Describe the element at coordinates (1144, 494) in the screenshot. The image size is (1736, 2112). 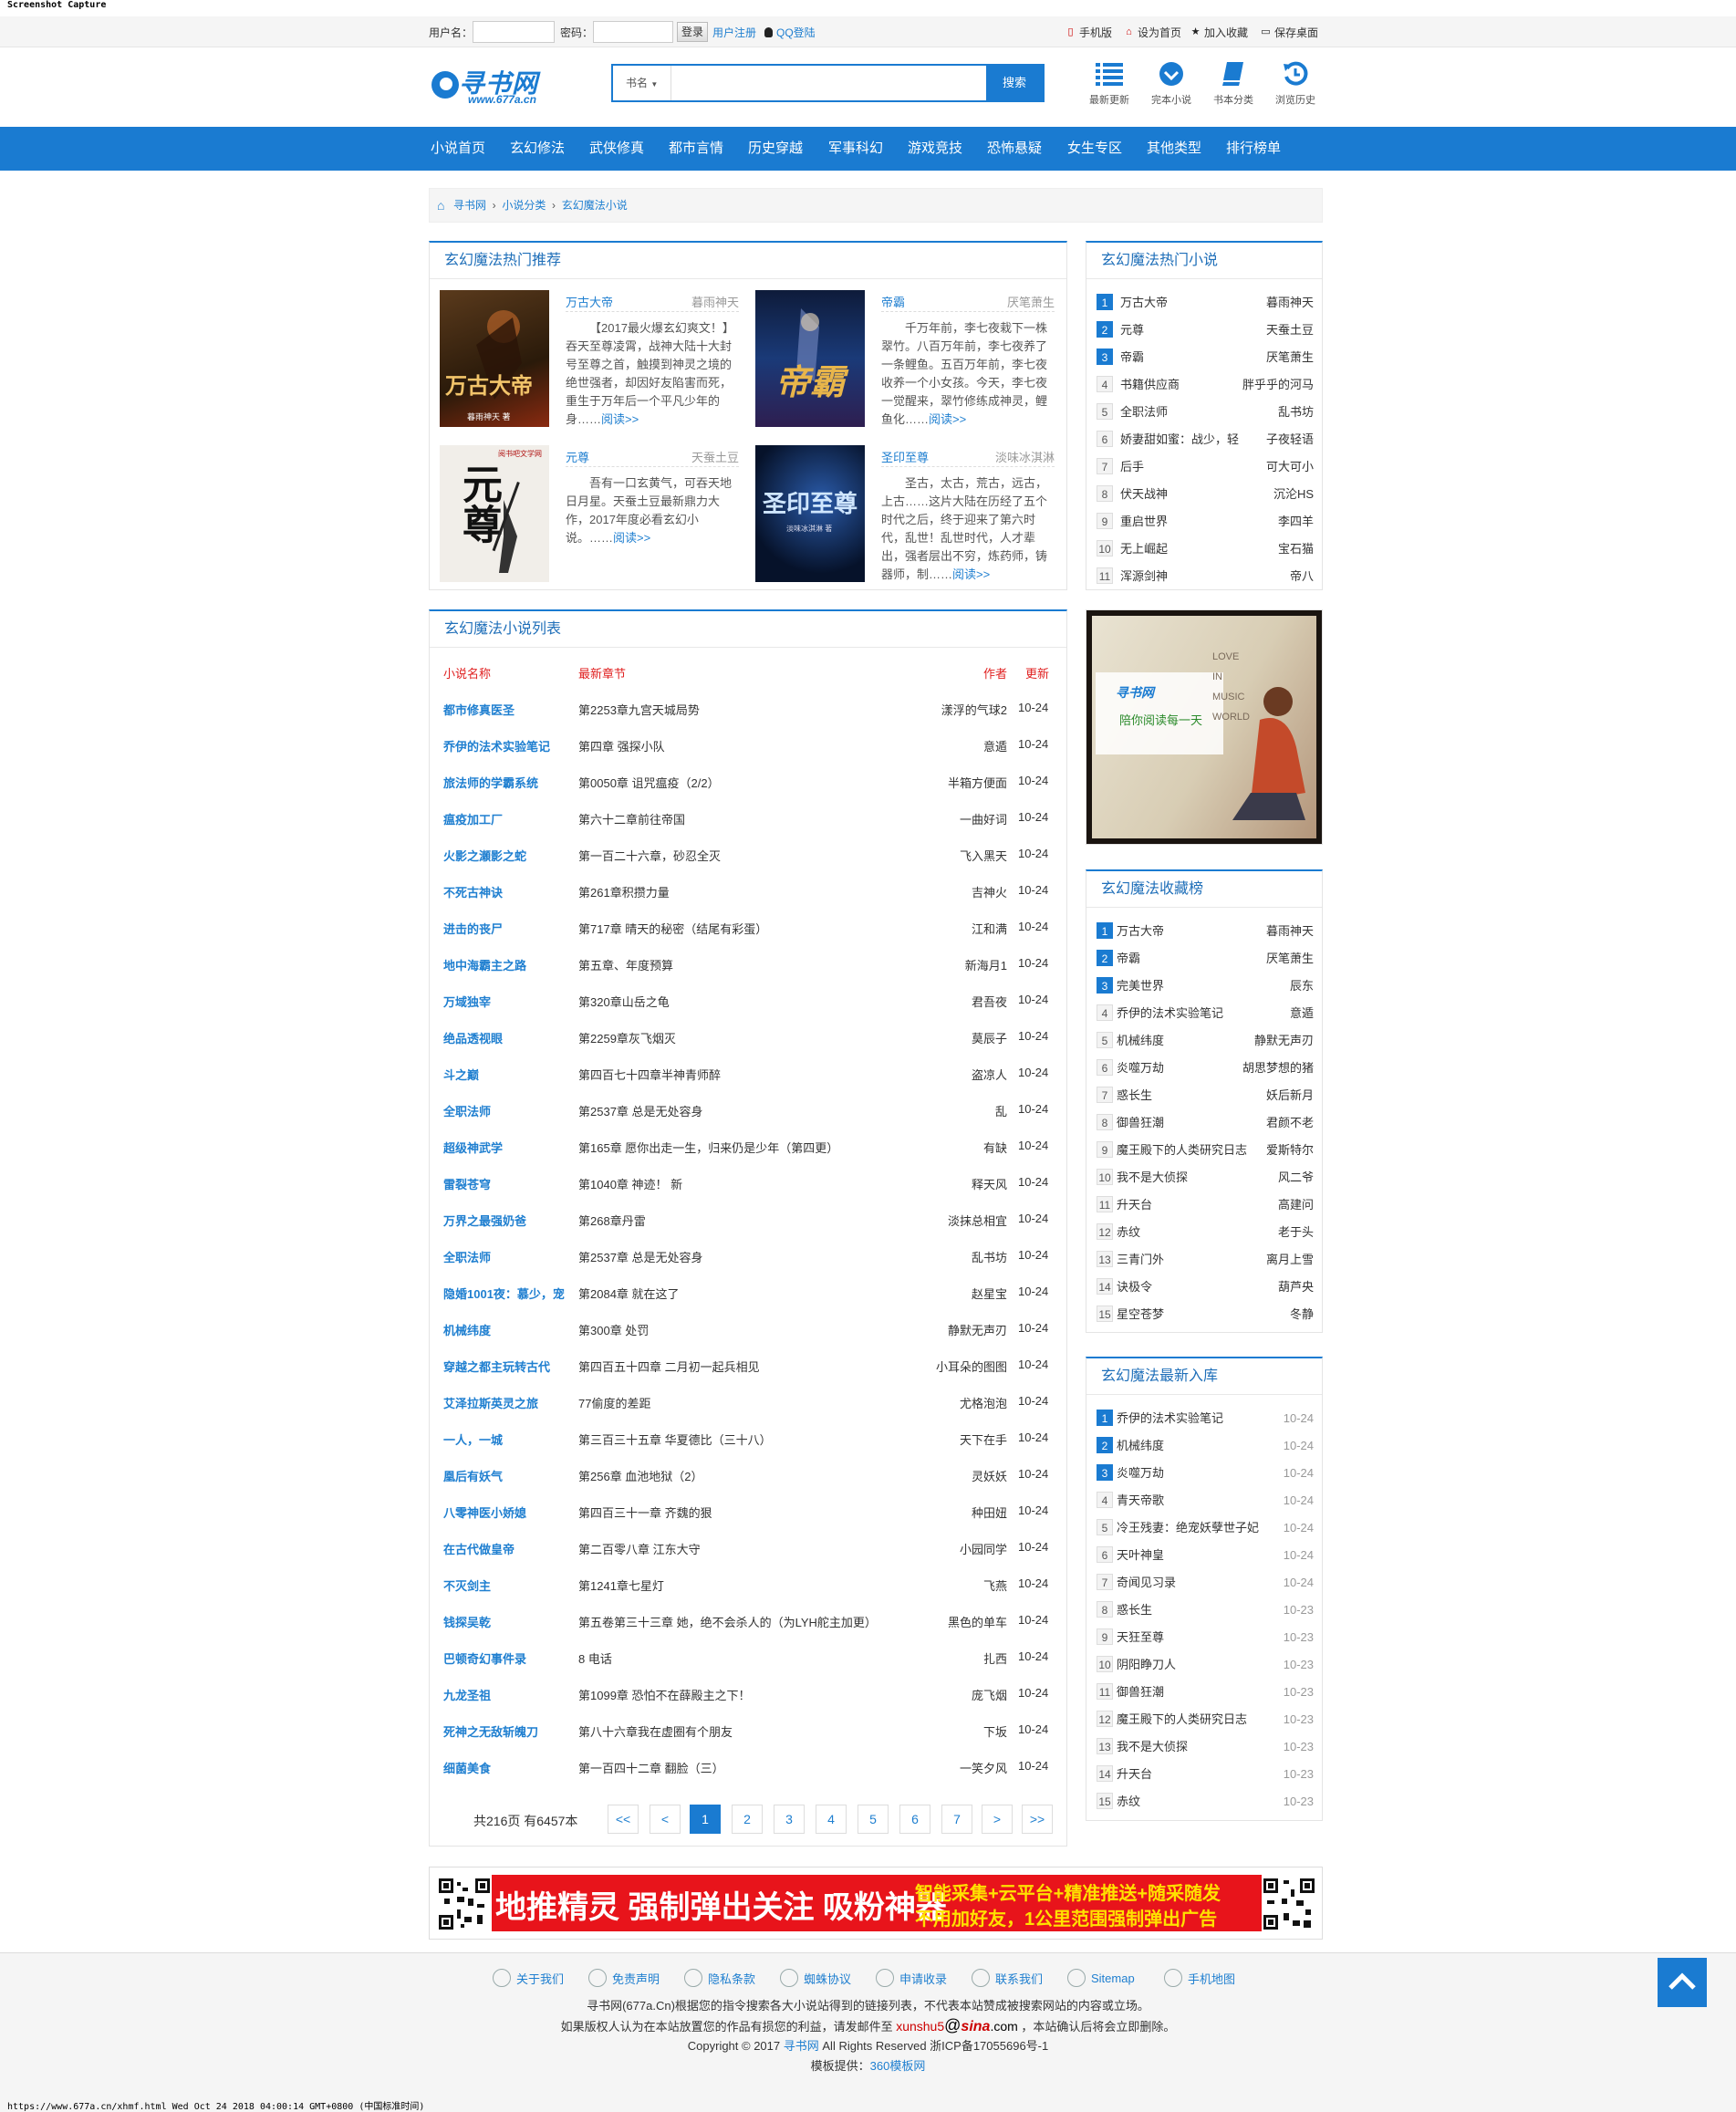
I see `rank-title: 伏天战神` at that location.